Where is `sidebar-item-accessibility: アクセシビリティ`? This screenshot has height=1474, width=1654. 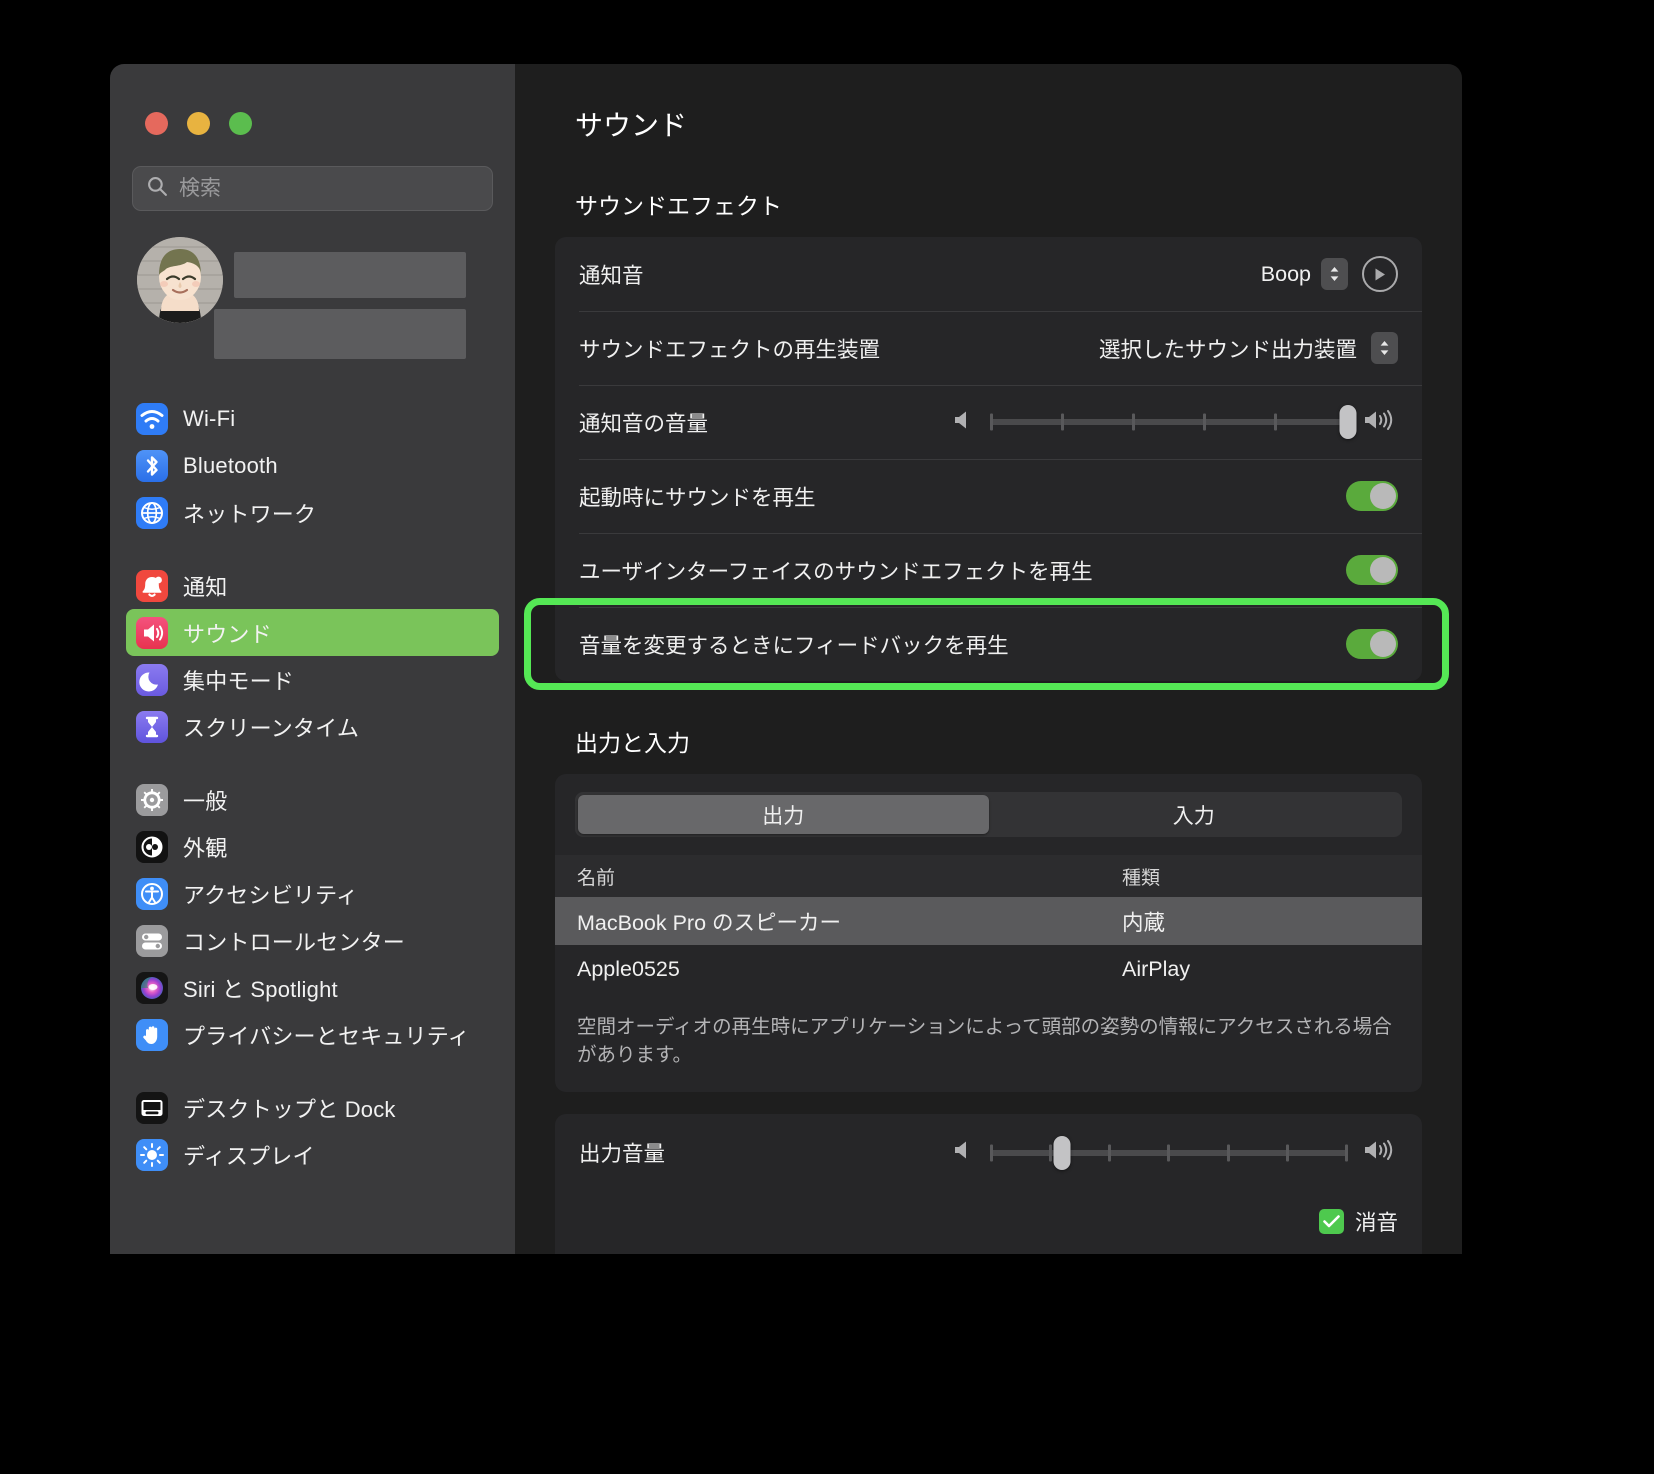 sidebar-item-accessibility: アクセシビリティ is located at coordinates (312, 893).